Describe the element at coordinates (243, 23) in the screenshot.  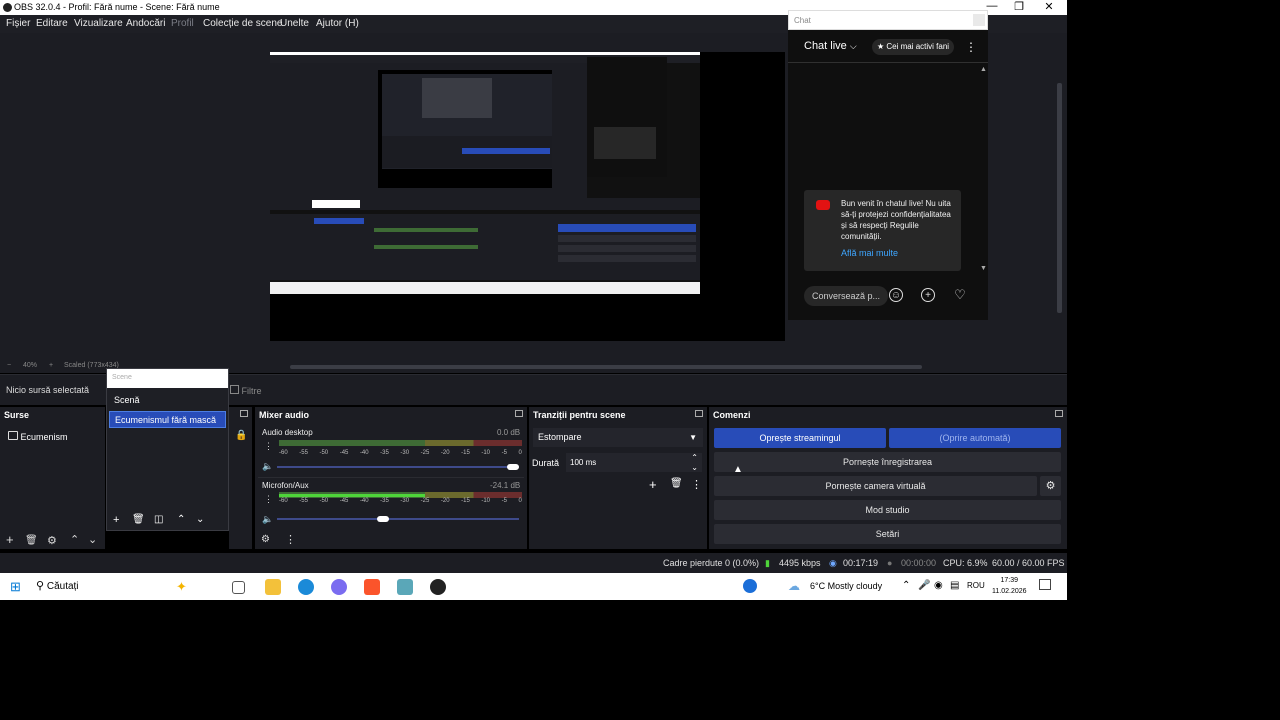
I see `menu-scene-collection: Colecție de scene` at that location.